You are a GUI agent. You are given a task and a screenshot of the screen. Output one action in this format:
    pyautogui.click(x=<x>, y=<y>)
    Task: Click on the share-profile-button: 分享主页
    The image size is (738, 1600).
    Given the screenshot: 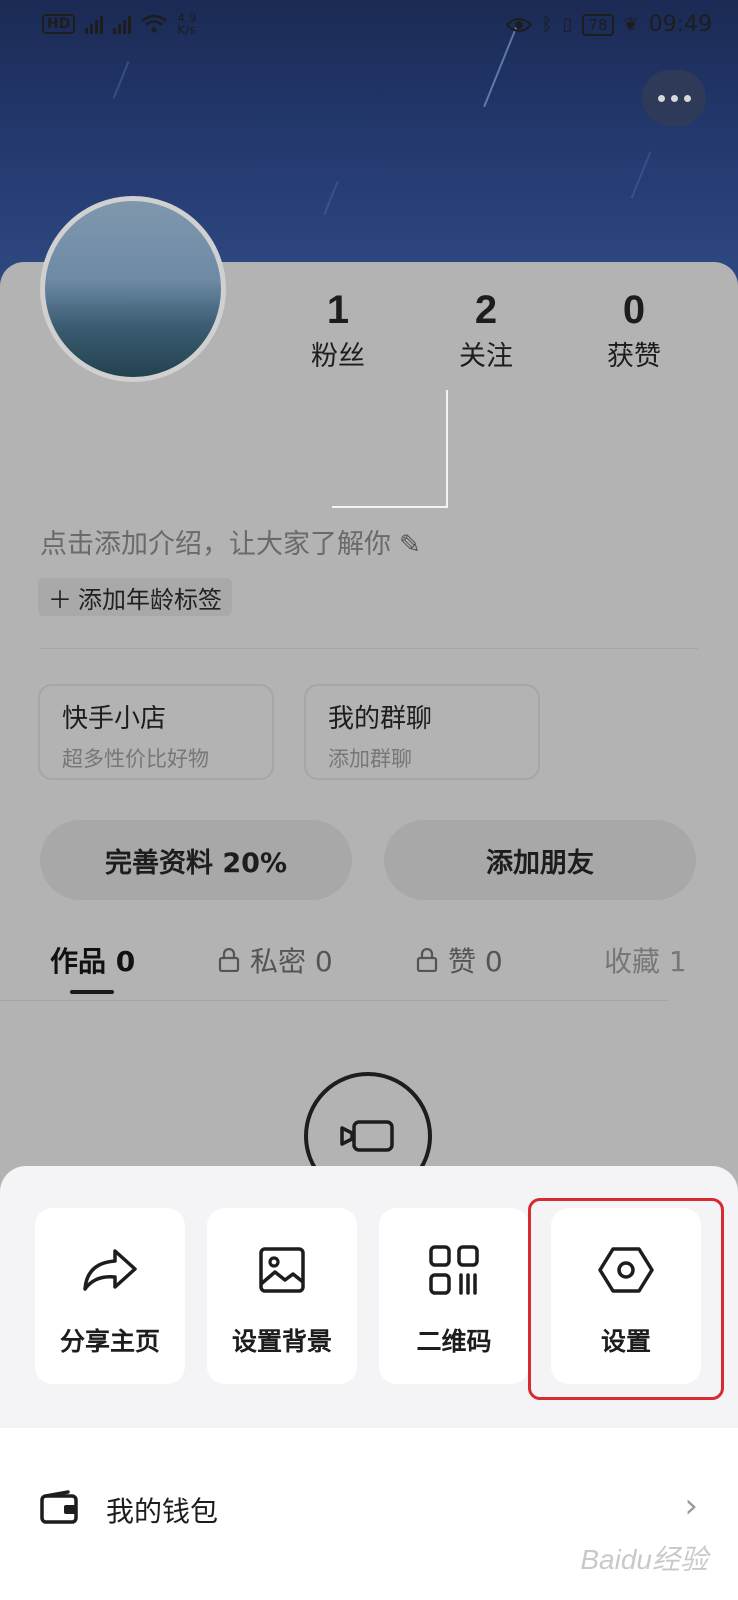 What is the action you would take?
    pyautogui.click(x=110, y=1296)
    